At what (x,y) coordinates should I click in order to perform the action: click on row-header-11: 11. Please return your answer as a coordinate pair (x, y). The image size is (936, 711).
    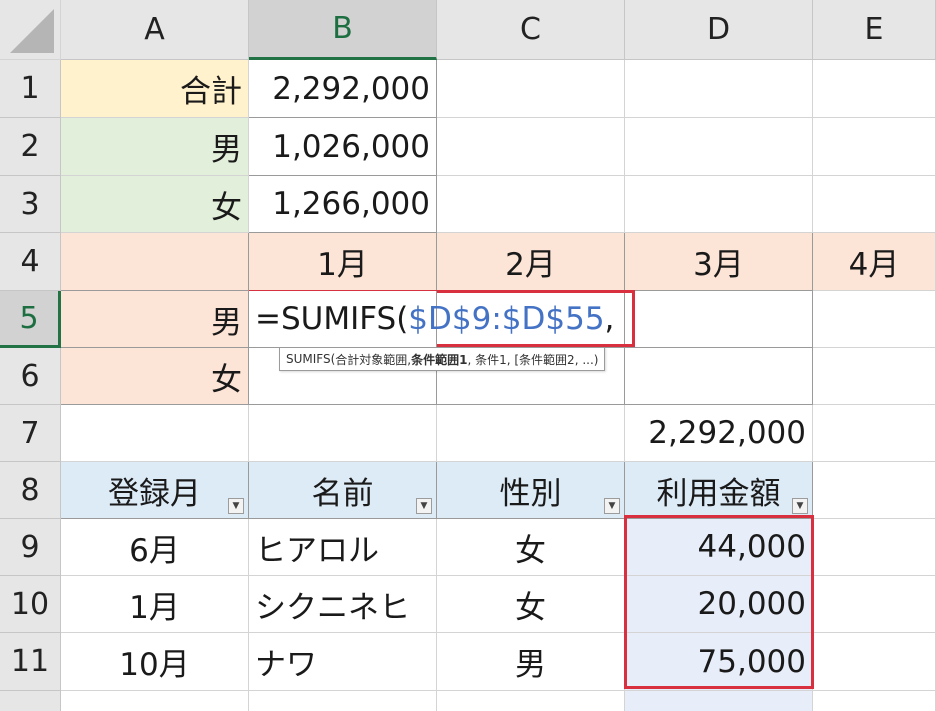
    Looking at the image, I should click on (30, 662).